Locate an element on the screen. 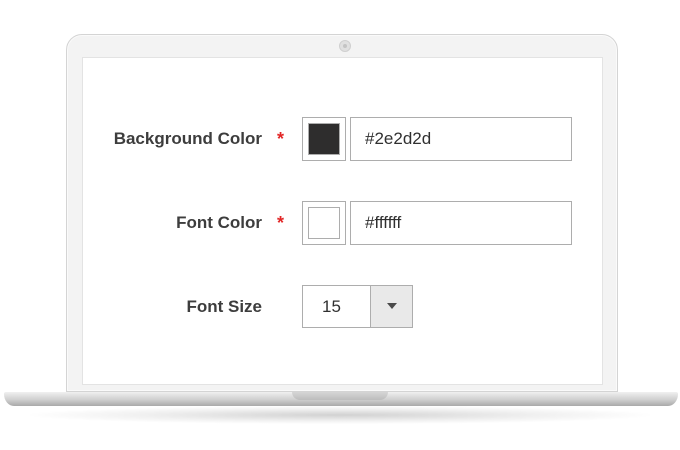 This screenshot has width=680, height=450. background-color-swatch is located at coordinates (324, 139).